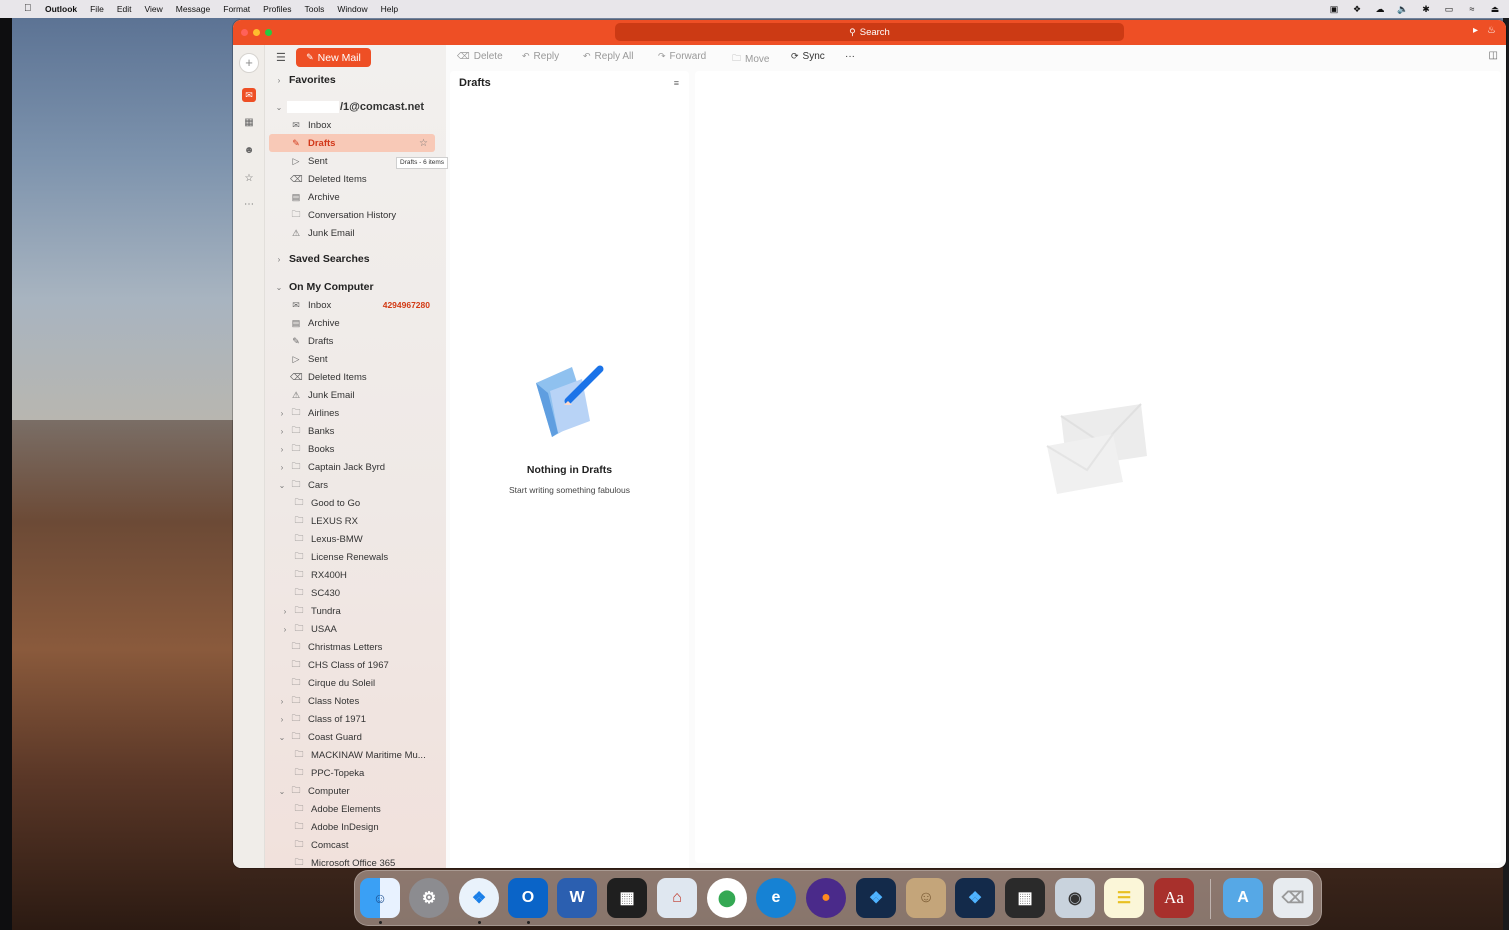  I want to click on eject-icon: ⏏, so click(1495, 9).